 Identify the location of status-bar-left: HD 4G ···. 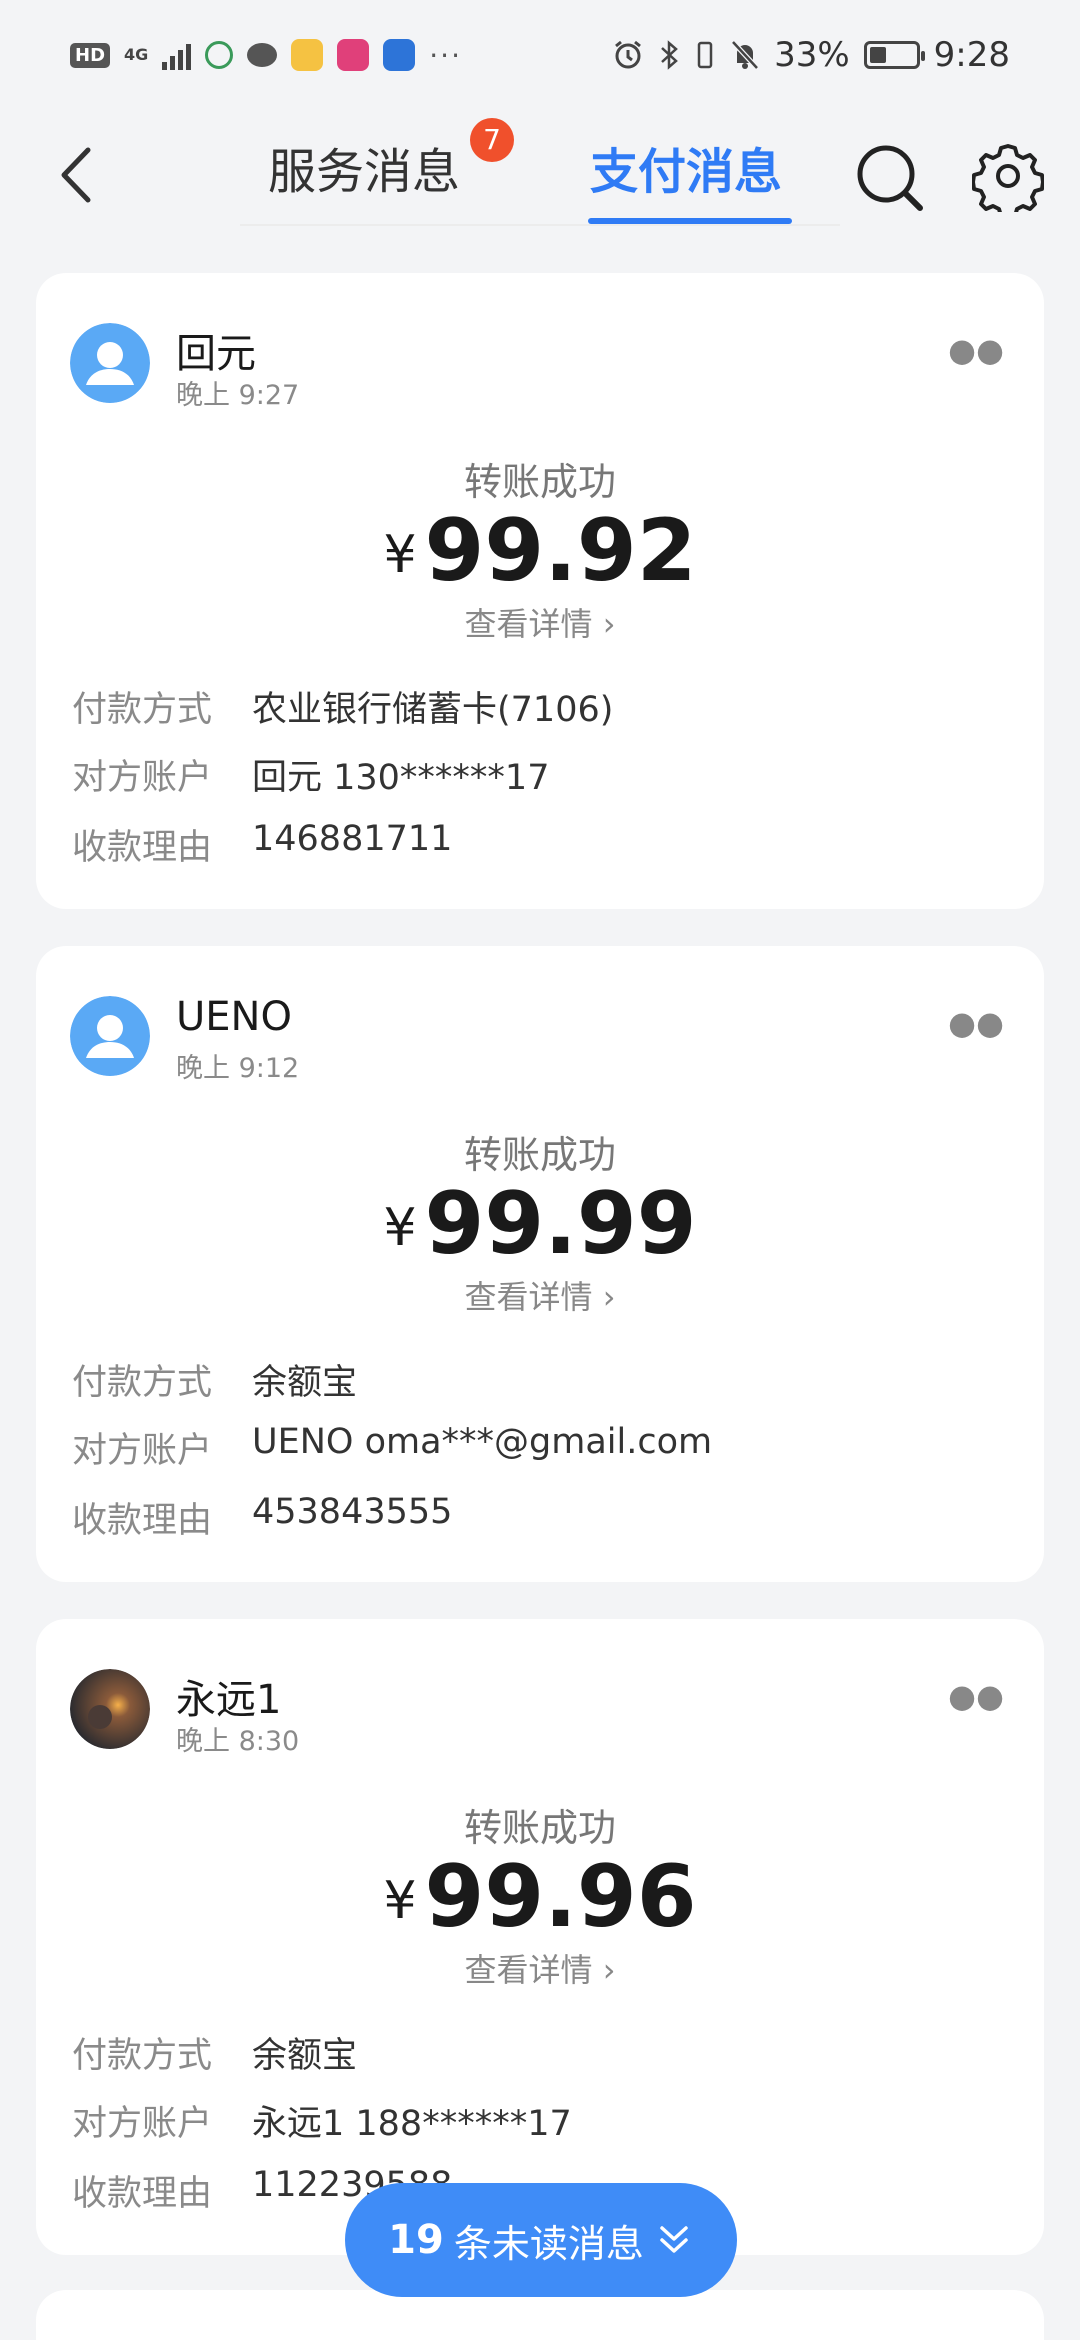
(266, 55).